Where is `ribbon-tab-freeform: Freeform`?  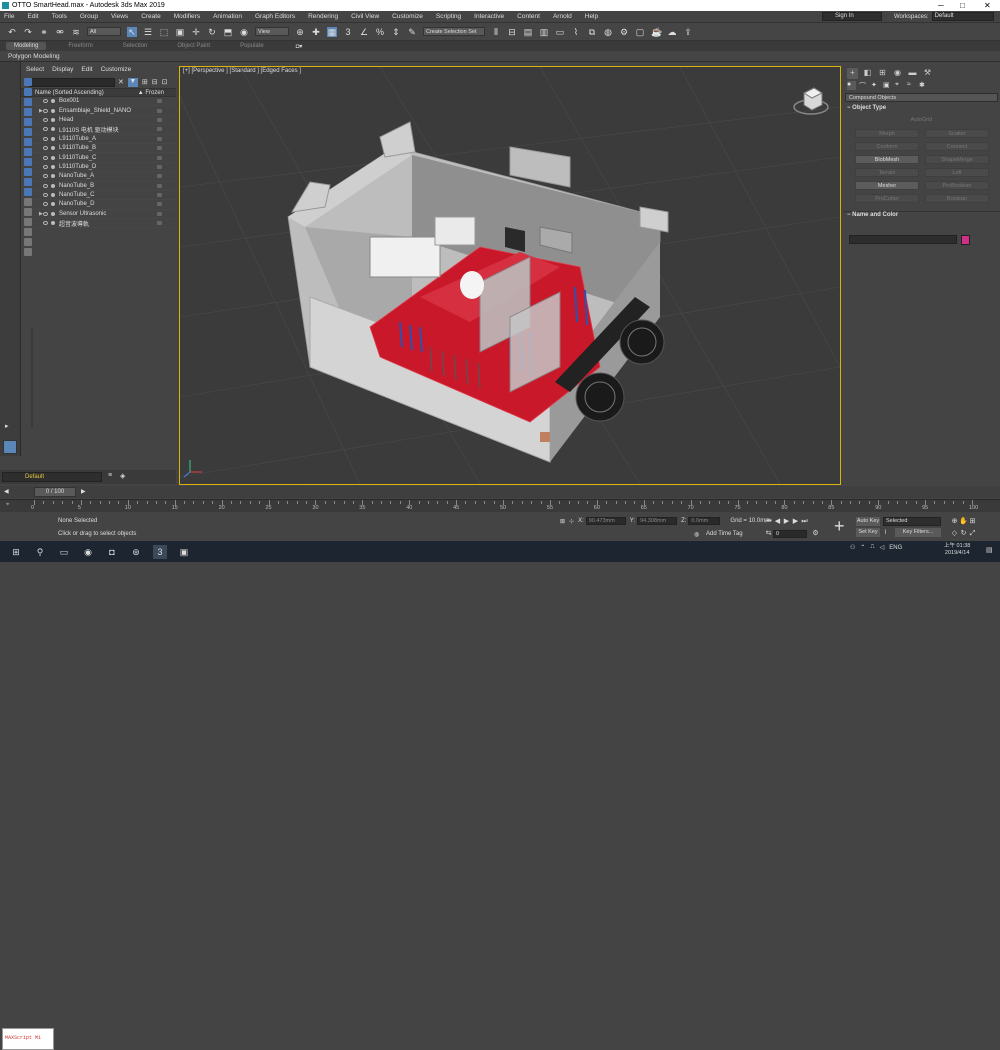
ribbon-tab-freeform: Freeform is located at coordinates (80, 46).